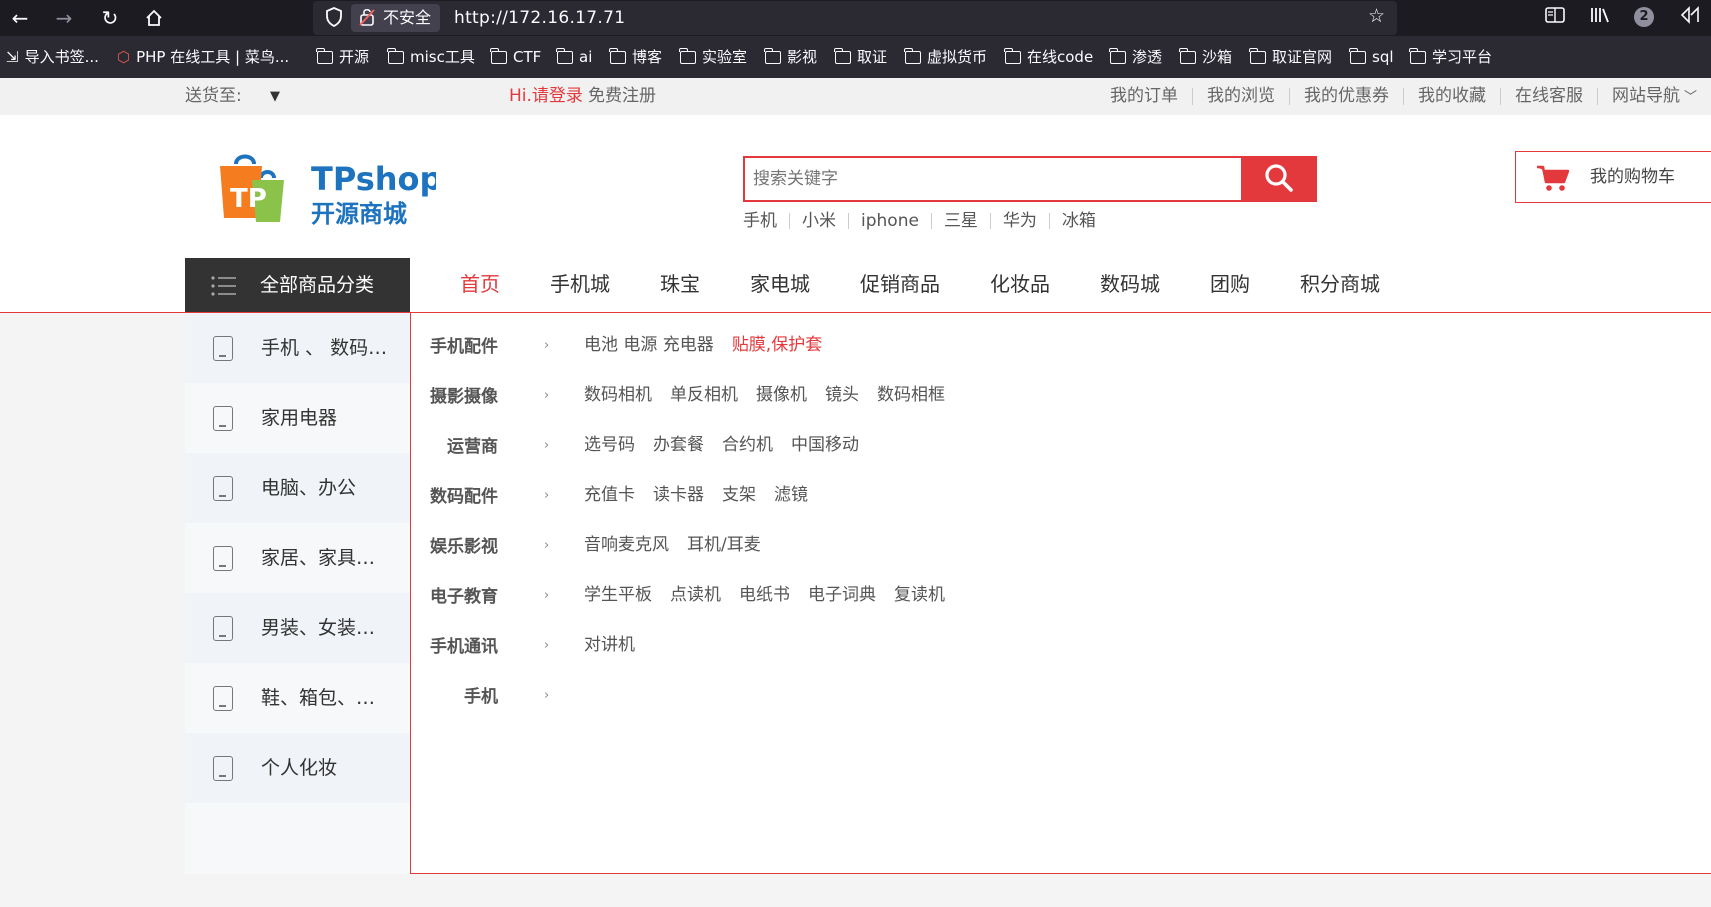 The height and width of the screenshot is (907, 1711). I want to click on chevron-down-icon: ▼, so click(275, 96).